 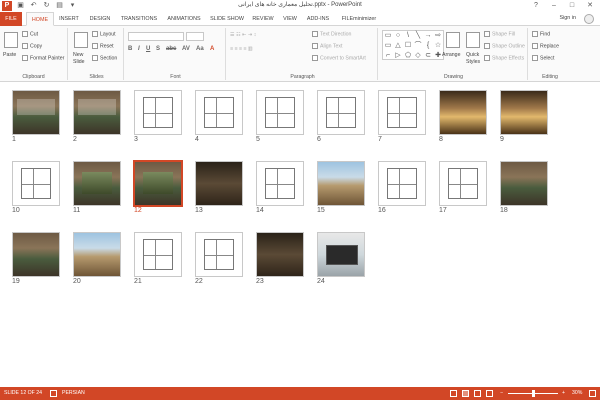 I want to click on sign-in-link: Sign in, so click(x=568, y=18).